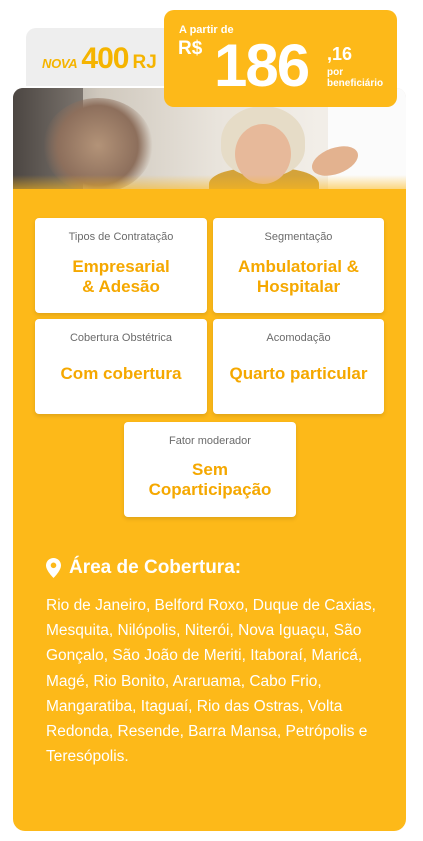 This screenshot has width=423, height=841. Describe the element at coordinates (121, 373) in the screenshot. I see `feature-value-line1: Com cobertura` at that location.